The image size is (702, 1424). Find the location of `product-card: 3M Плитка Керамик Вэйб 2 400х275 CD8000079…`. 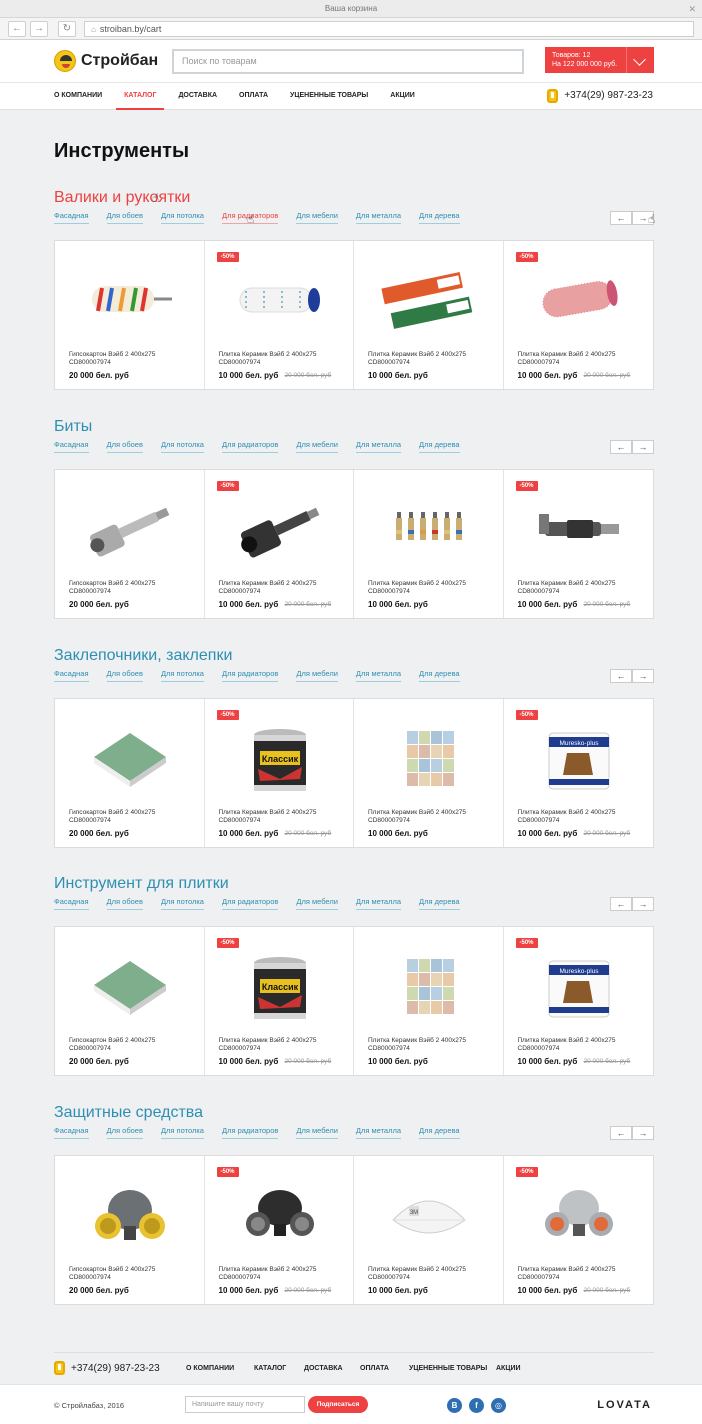

product-card: 3M Плитка Керамик Вэйб 2 400х275 CD8000079… is located at coordinates (429, 1230).